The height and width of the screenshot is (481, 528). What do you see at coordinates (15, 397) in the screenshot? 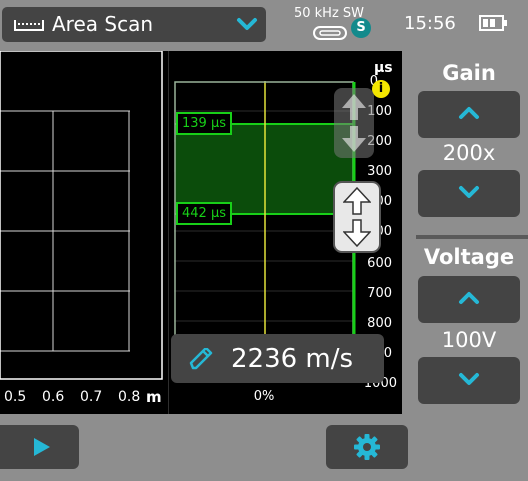
I see `x-tick: 0.5` at bounding box center [15, 397].